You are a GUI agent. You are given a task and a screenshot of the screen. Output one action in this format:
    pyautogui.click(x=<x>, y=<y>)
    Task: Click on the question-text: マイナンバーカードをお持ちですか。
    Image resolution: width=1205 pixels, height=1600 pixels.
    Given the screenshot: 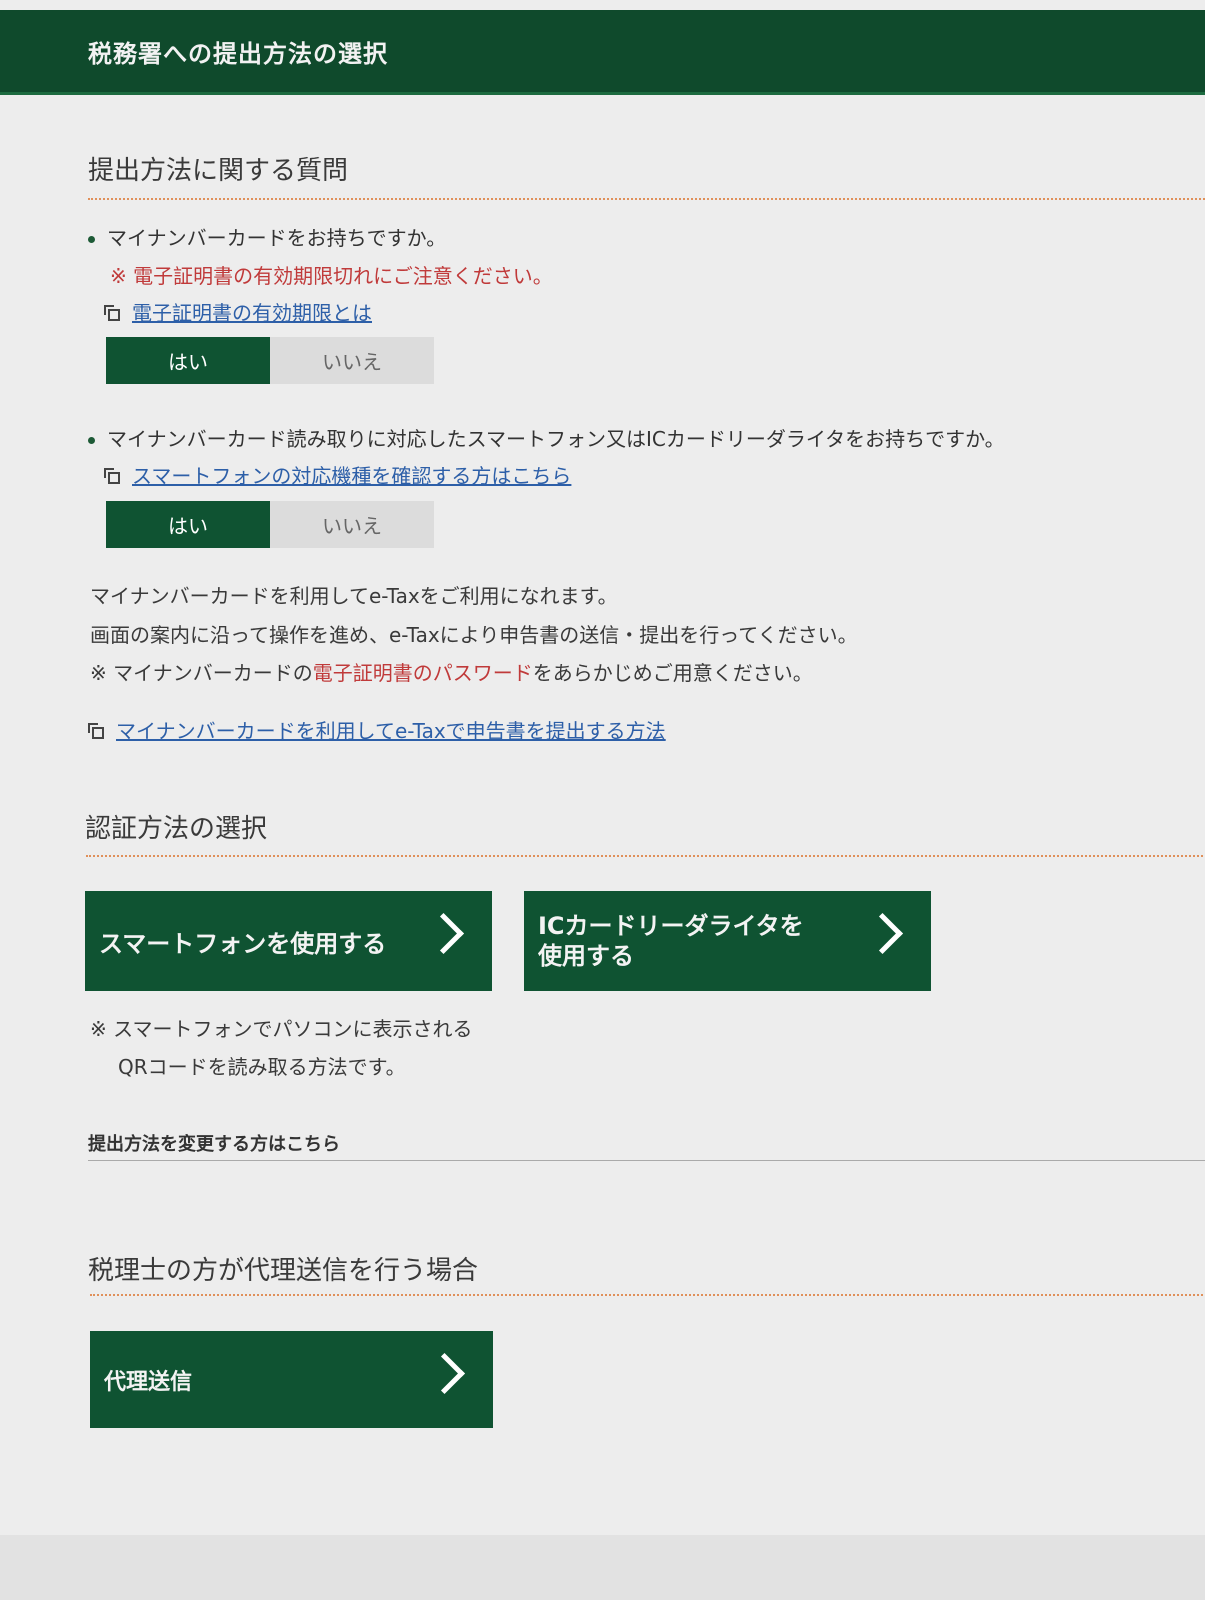 What is the action you would take?
    pyautogui.click(x=277, y=238)
    